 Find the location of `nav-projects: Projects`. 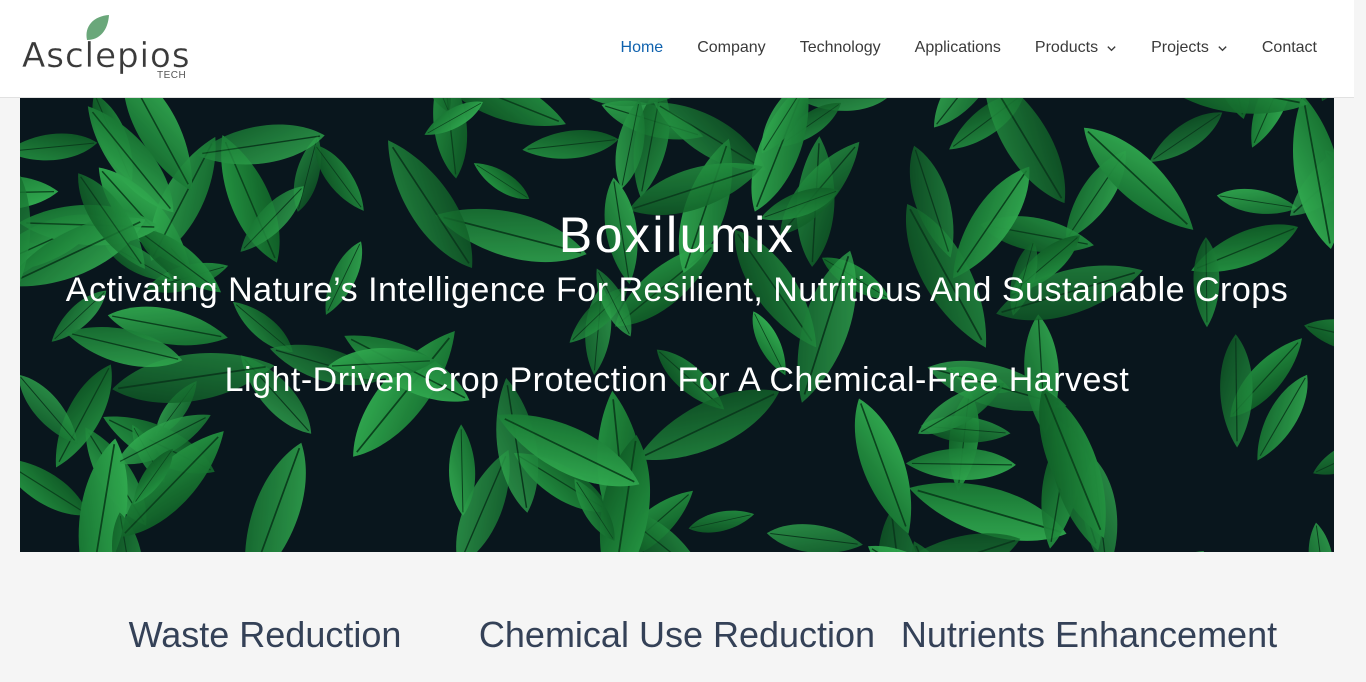

nav-projects: Projects is located at coordinates (1189, 48).